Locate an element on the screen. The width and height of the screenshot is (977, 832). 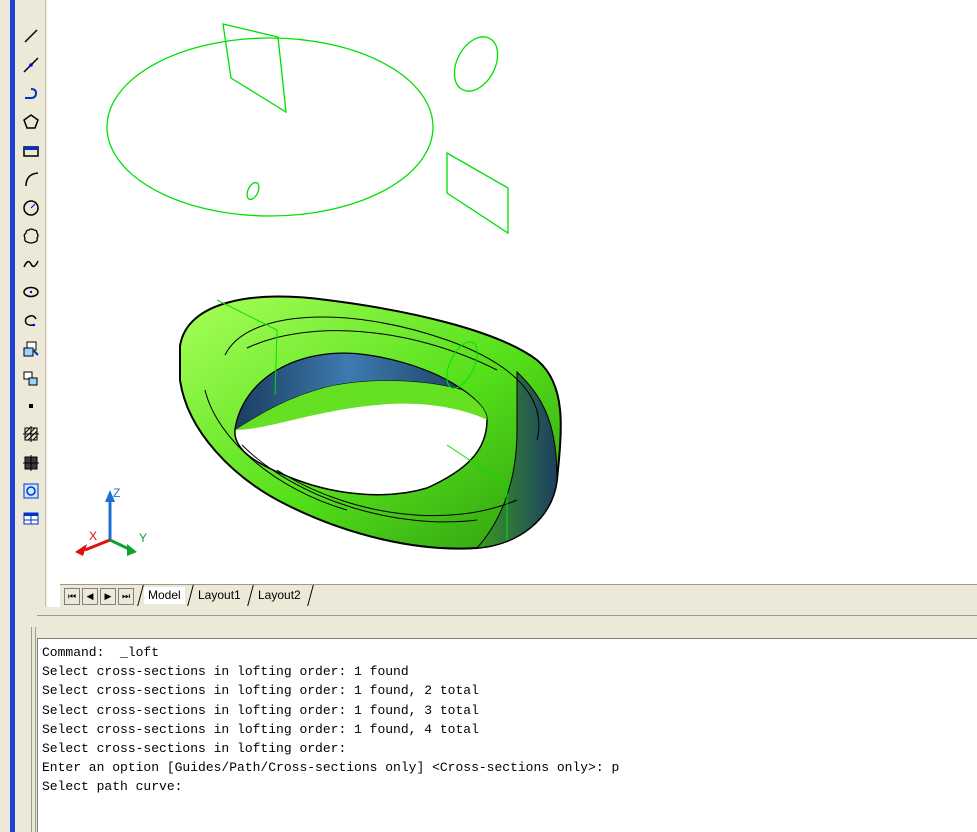
ucs-x-label: X is located at coordinates (93, 536).